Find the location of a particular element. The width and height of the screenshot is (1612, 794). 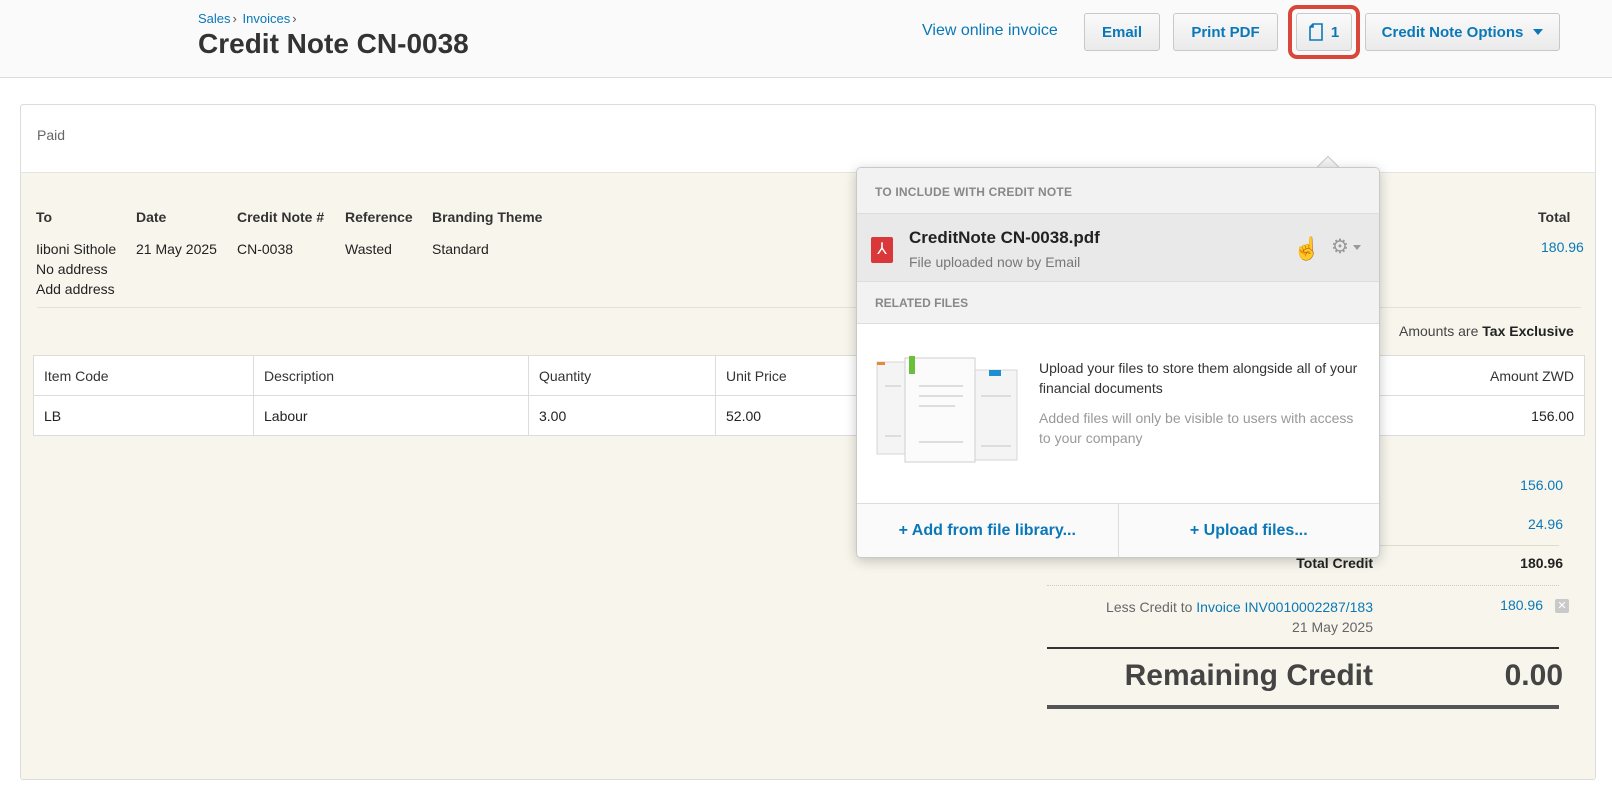

column-header: Amount ZWD is located at coordinates (1482, 375).